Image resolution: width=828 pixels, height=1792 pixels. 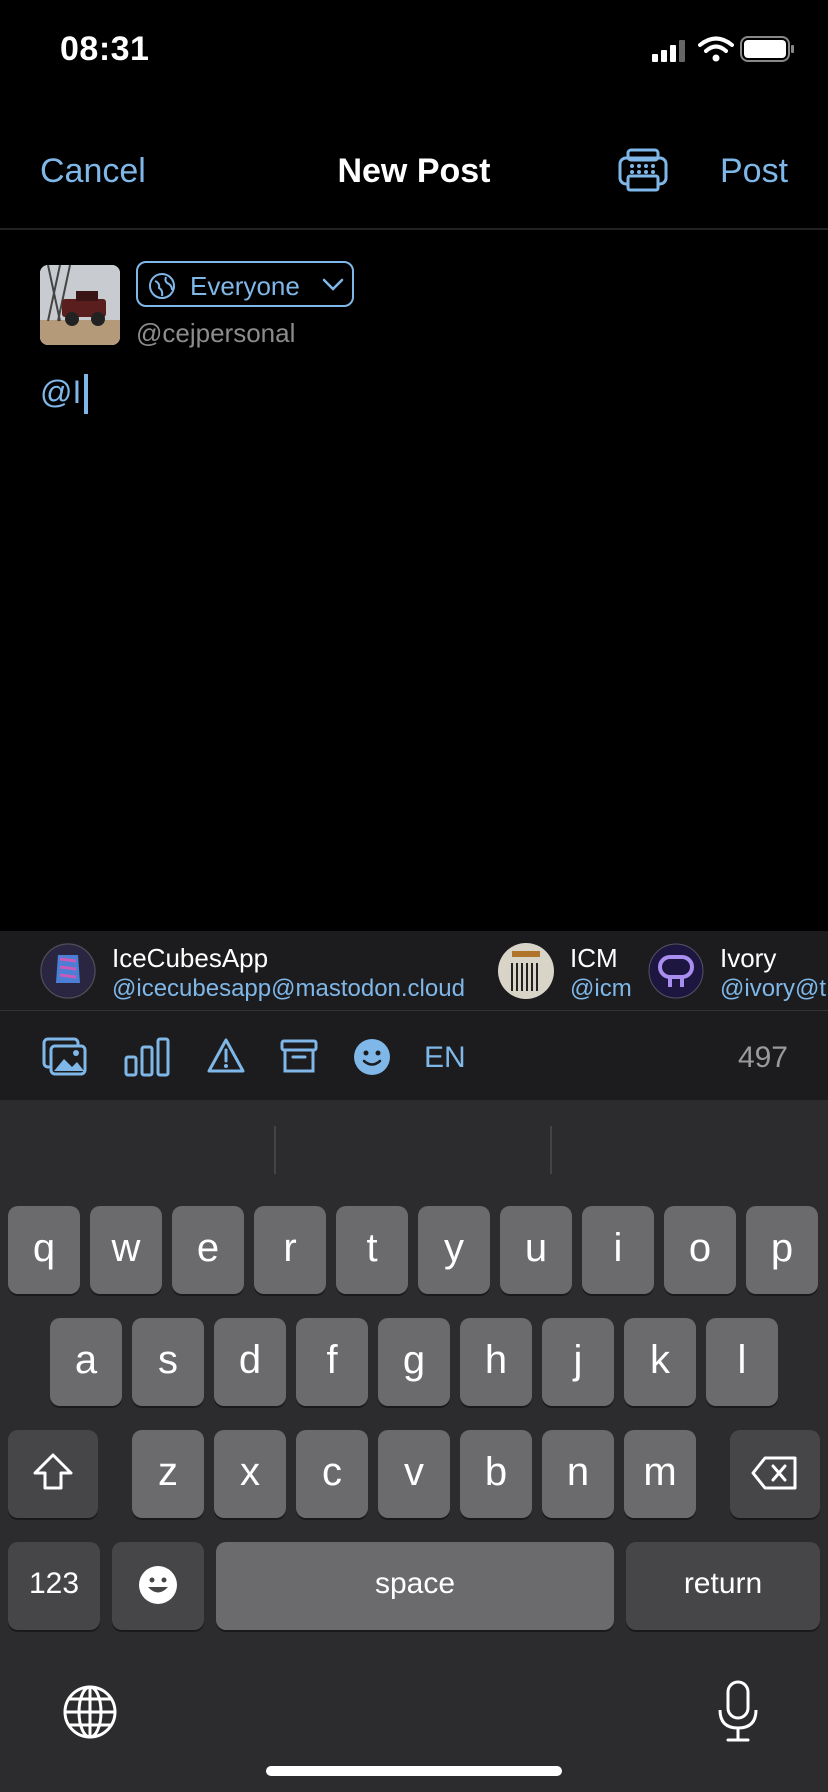 What do you see at coordinates (578, 1474) in the screenshot?
I see `key-n: n` at bounding box center [578, 1474].